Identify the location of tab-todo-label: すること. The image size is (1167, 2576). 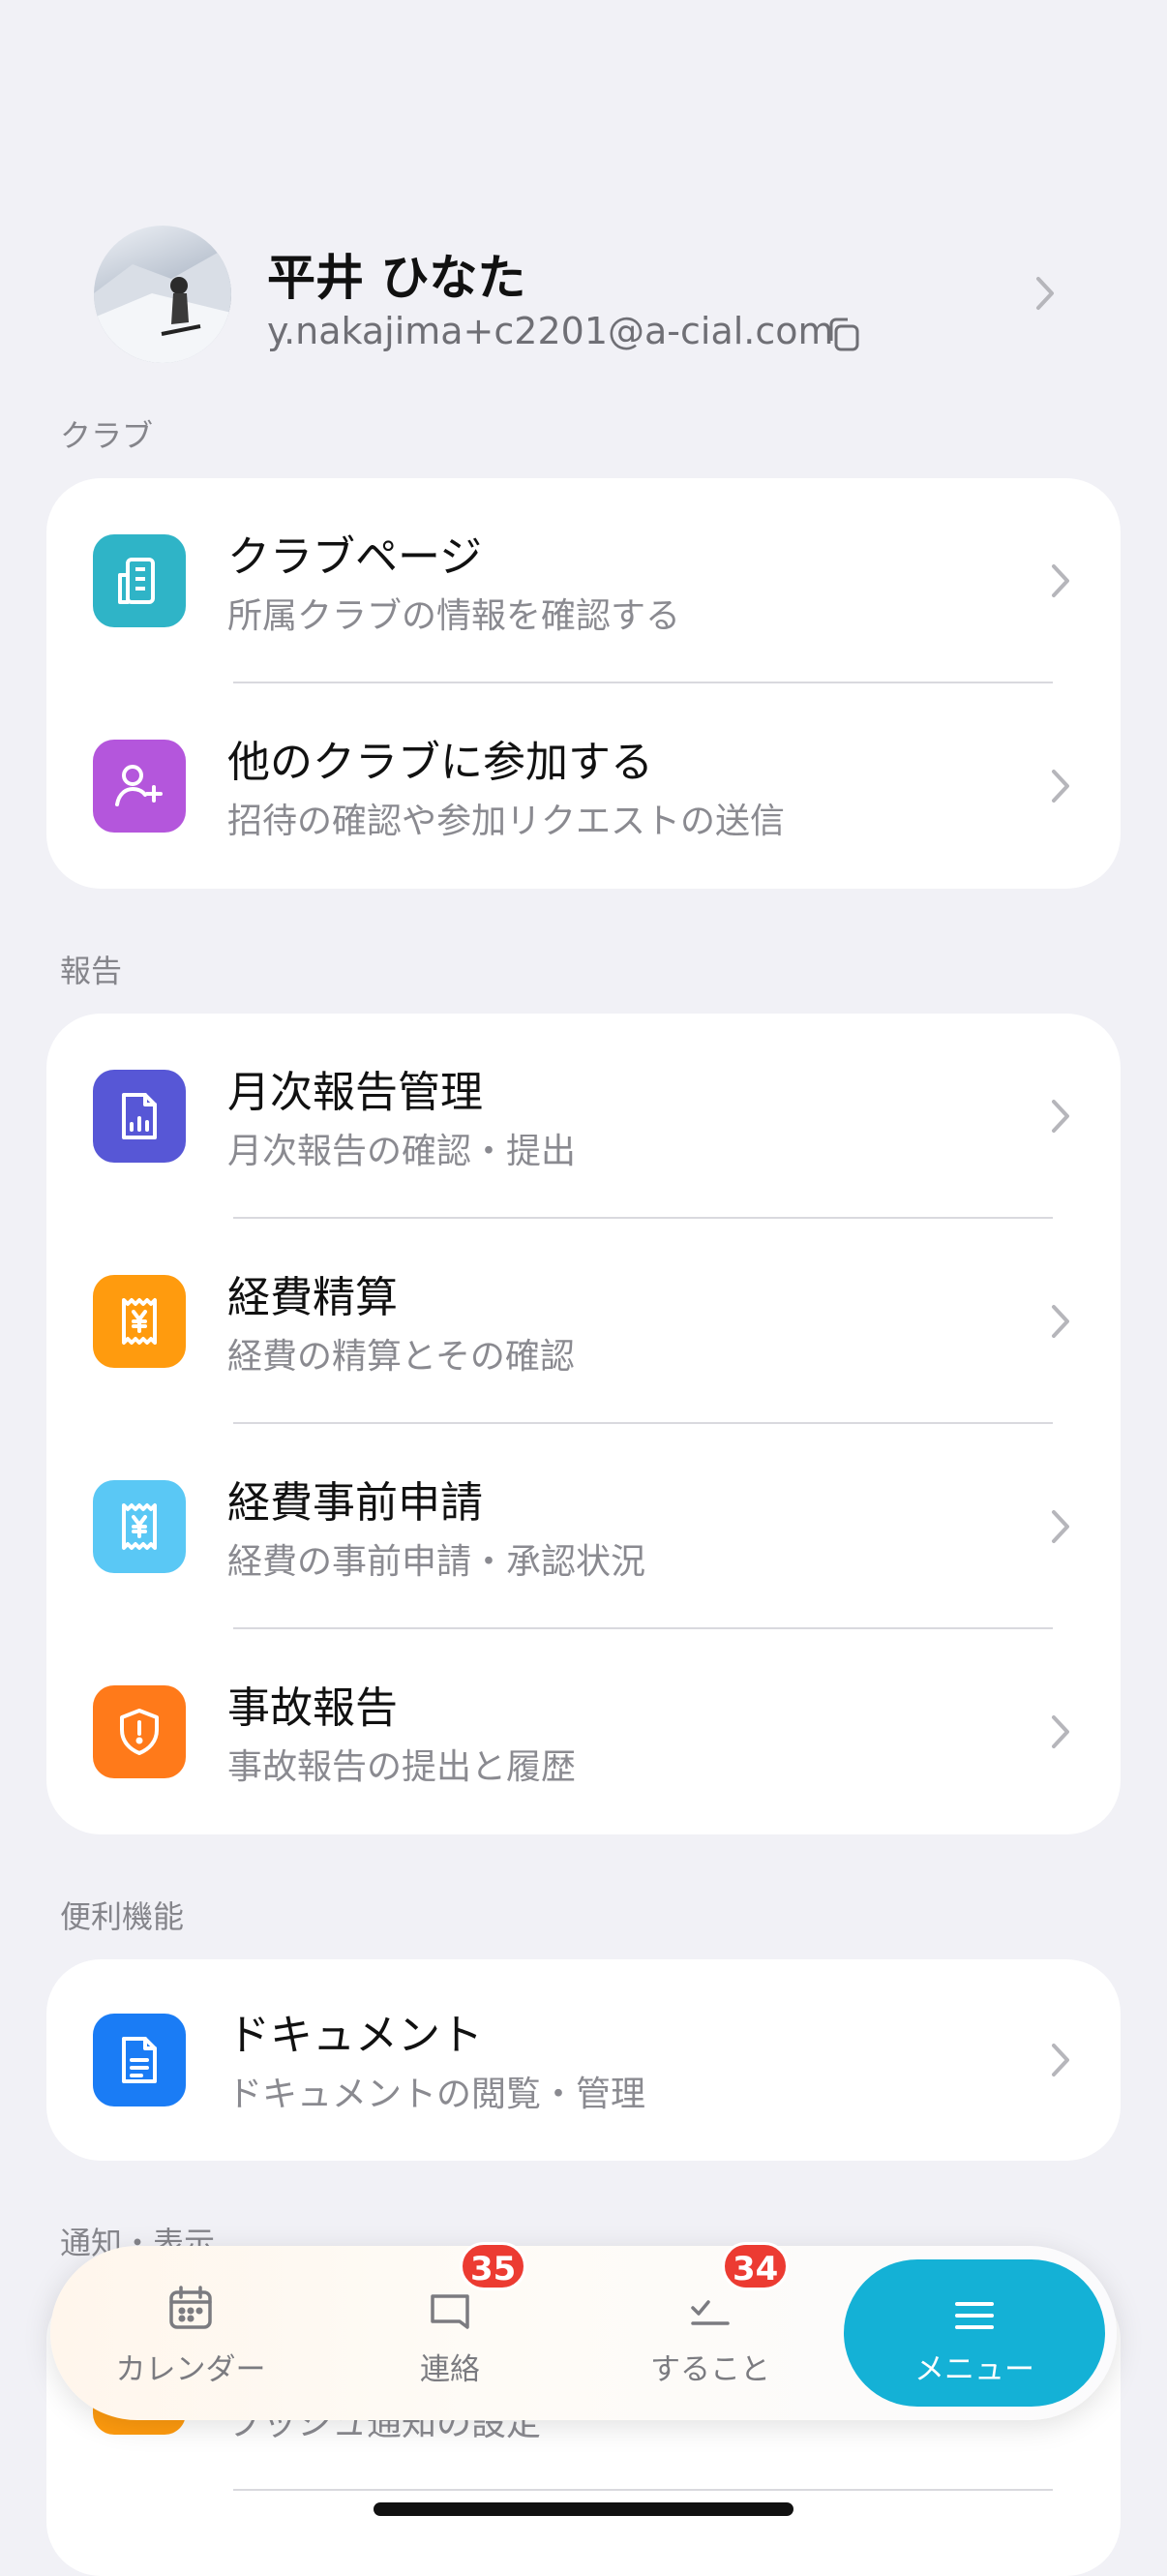
(710, 2369).